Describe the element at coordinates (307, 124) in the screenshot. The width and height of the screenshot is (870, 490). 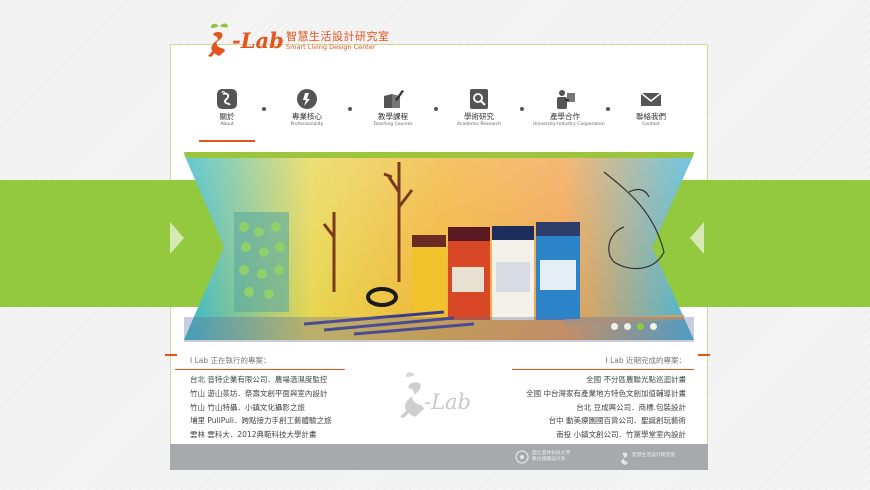
I see `nav-label-en: Professionality` at that location.